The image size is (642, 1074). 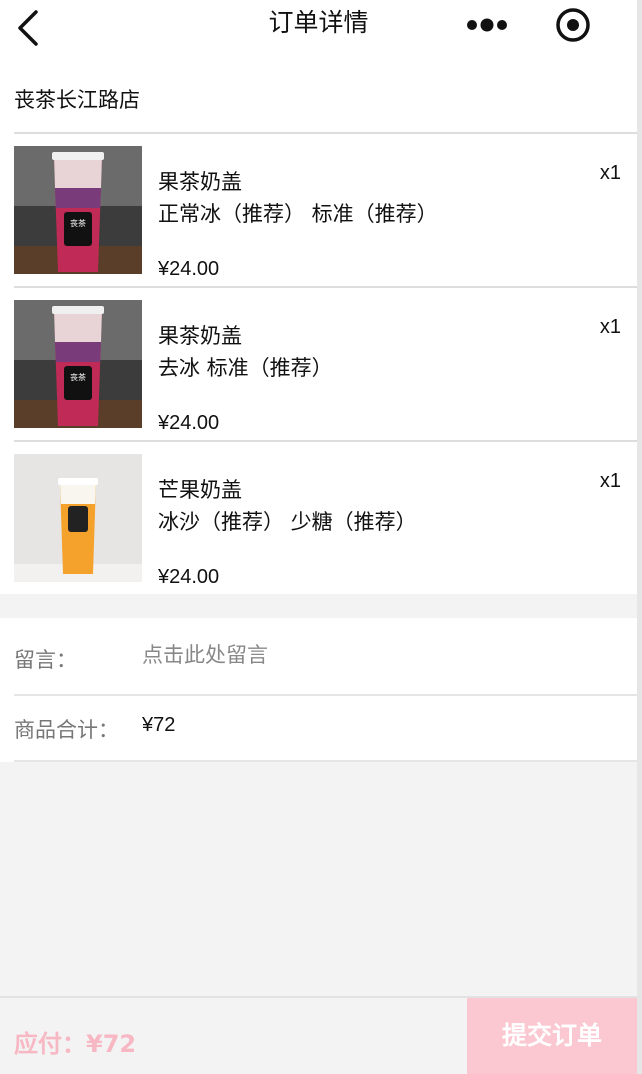 I want to click on item-spec: 冰沙（推荐） 少糖（推荐）, so click(x=287, y=522).